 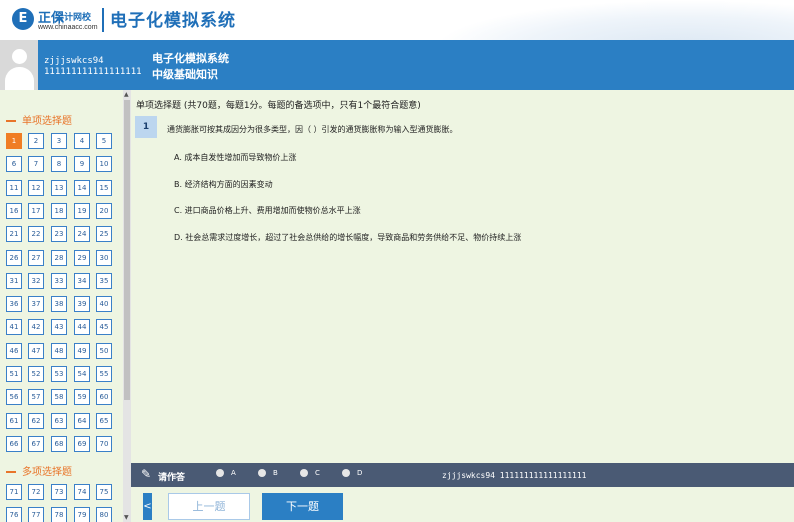 What do you see at coordinates (59, 211) in the screenshot?
I see `question-nav-item: 18` at bounding box center [59, 211].